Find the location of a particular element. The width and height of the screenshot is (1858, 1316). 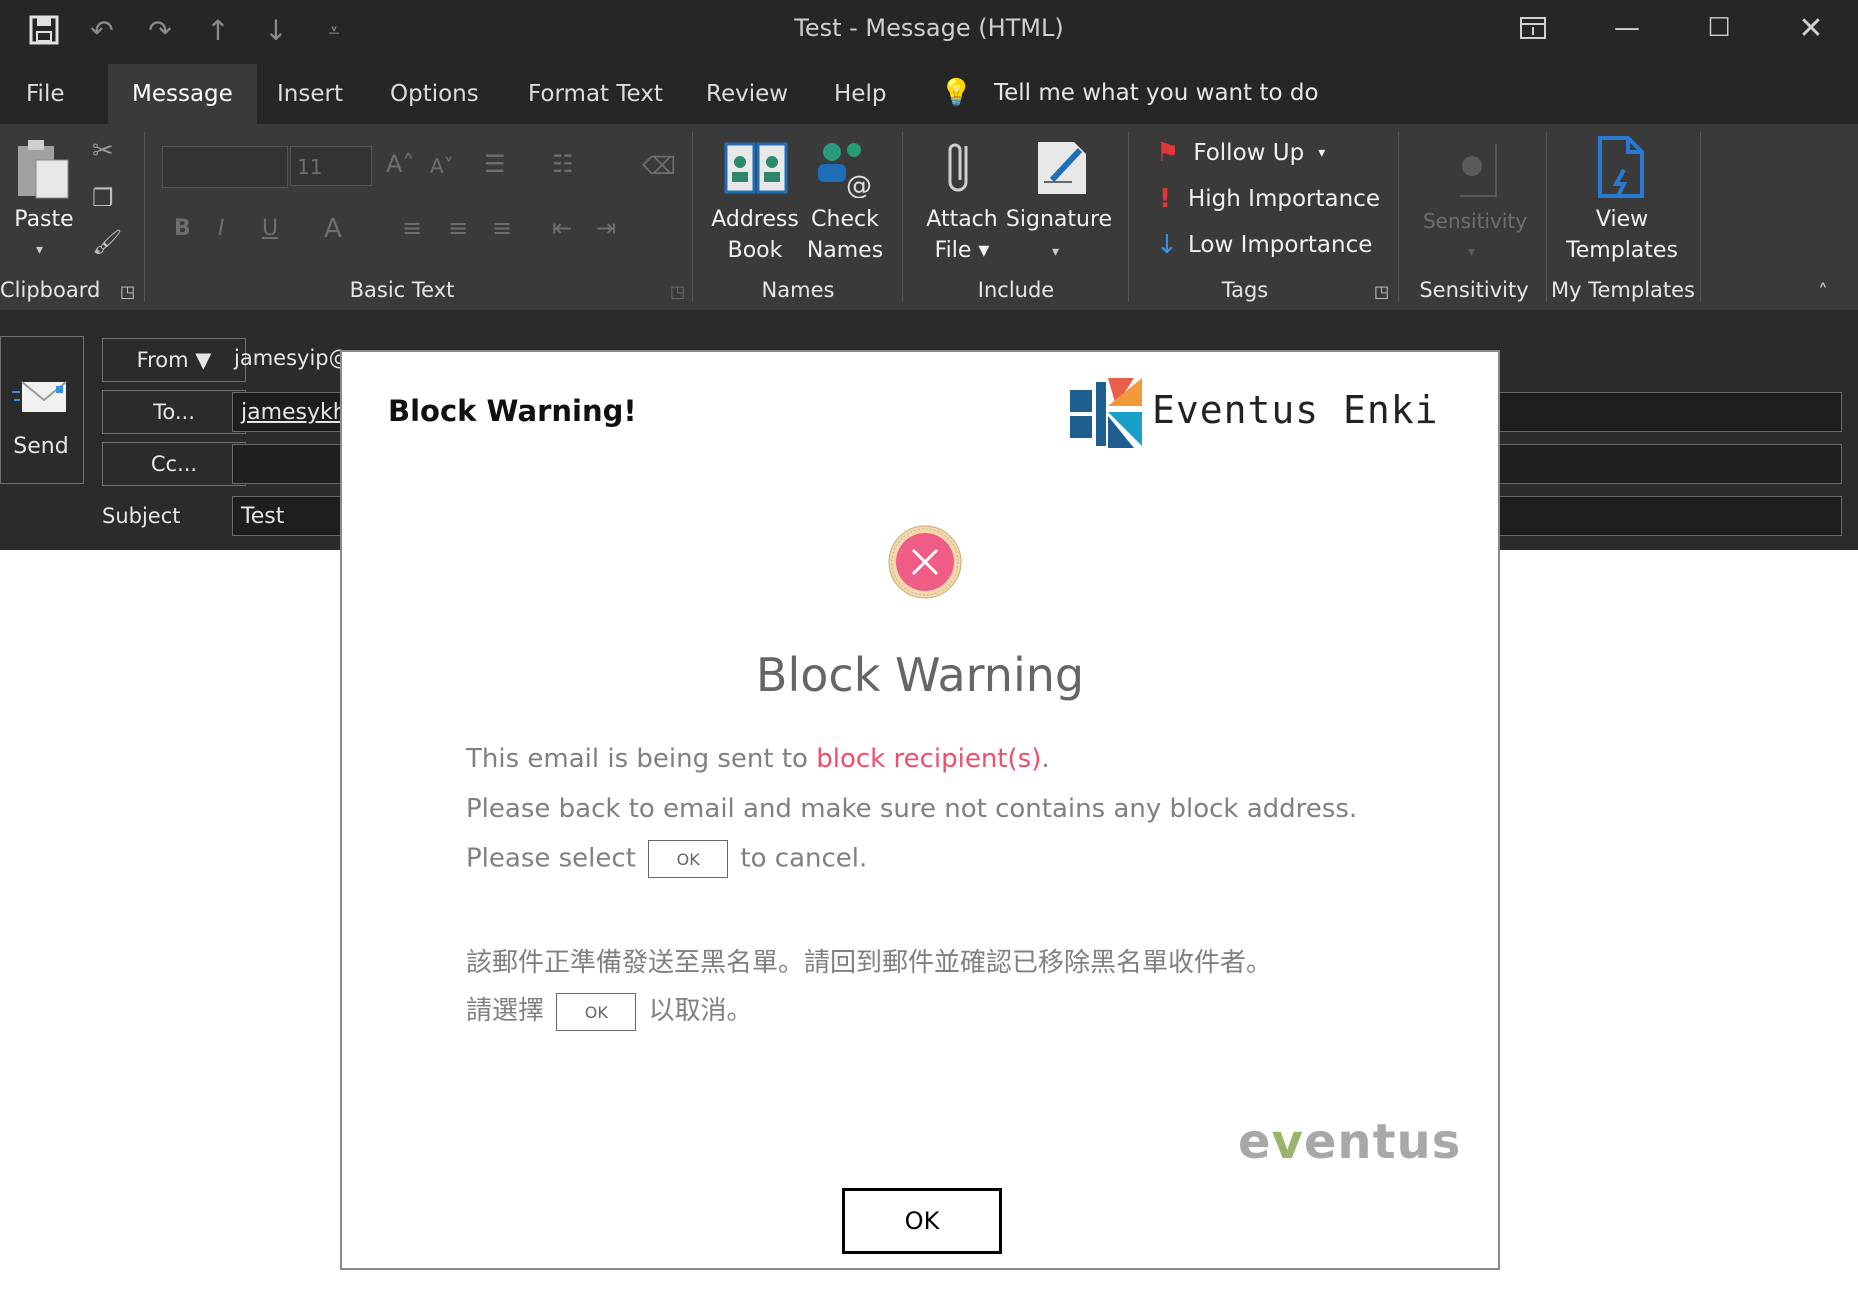

chevron-down-icon: ▾ is located at coordinates (1322, 153).